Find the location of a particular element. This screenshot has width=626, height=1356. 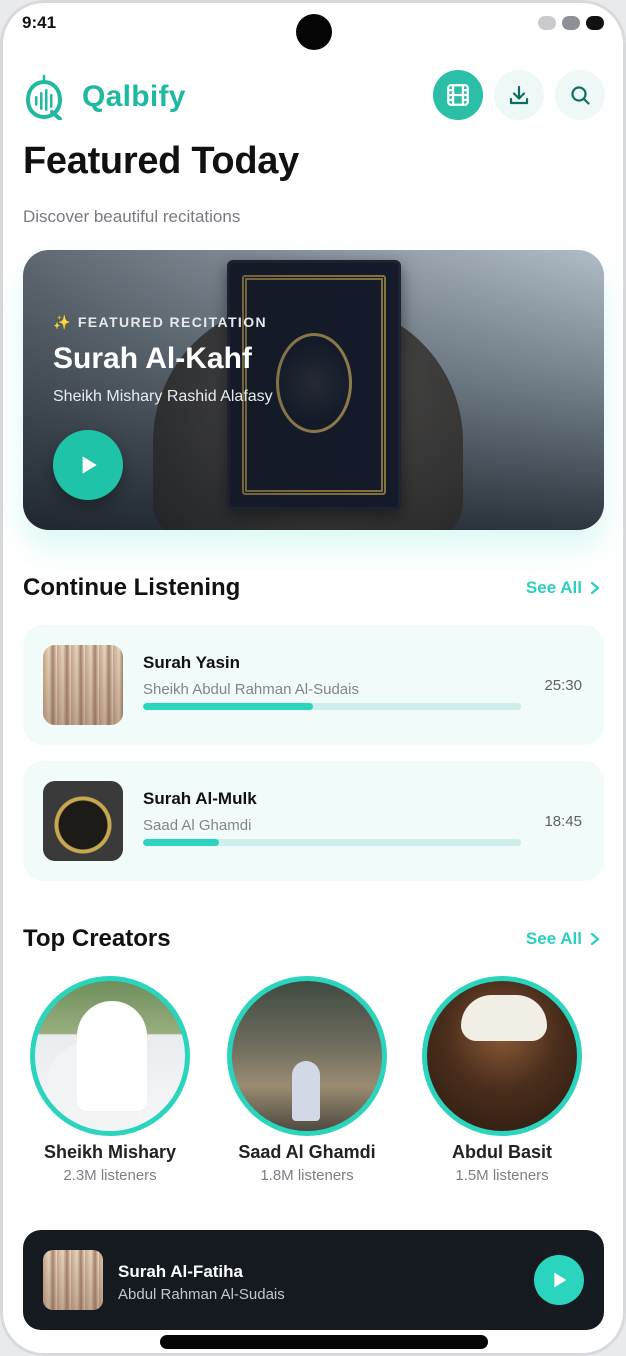

download-button is located at coordinates (519, 95).